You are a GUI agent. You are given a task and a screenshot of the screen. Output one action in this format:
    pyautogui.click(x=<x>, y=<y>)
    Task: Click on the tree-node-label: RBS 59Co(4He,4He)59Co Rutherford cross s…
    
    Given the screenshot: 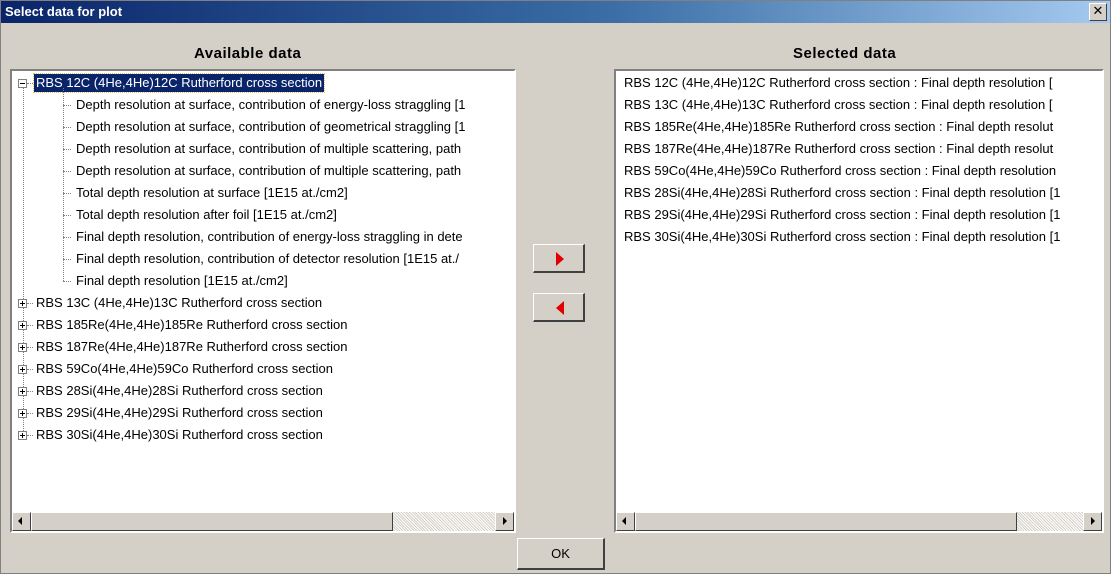 What is the action you would take?
    pyautogui.click(x=184, y=368)
    